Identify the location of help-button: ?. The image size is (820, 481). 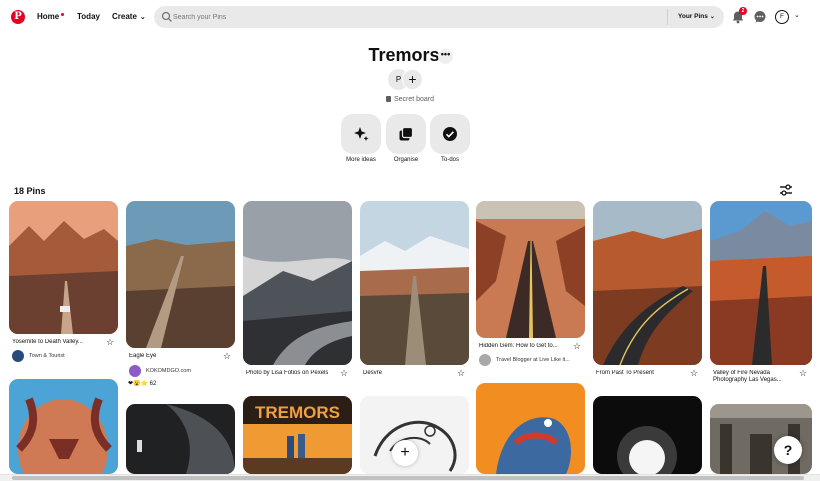
(788, 450).